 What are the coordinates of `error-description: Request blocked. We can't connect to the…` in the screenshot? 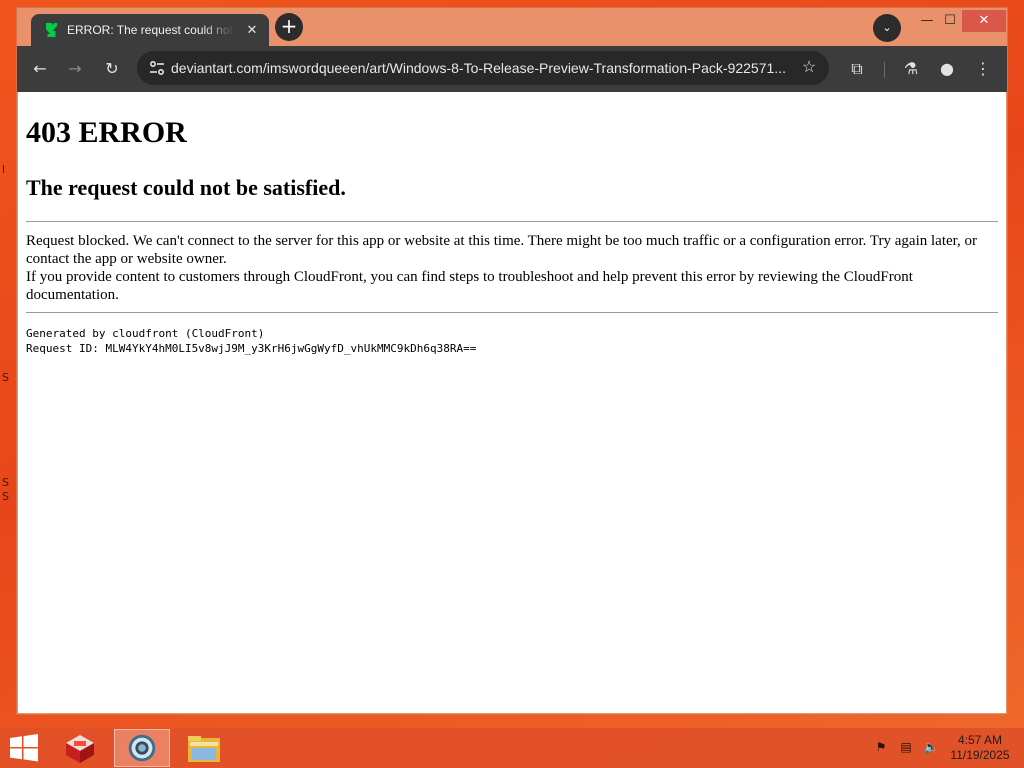 It's located at (512, 268).